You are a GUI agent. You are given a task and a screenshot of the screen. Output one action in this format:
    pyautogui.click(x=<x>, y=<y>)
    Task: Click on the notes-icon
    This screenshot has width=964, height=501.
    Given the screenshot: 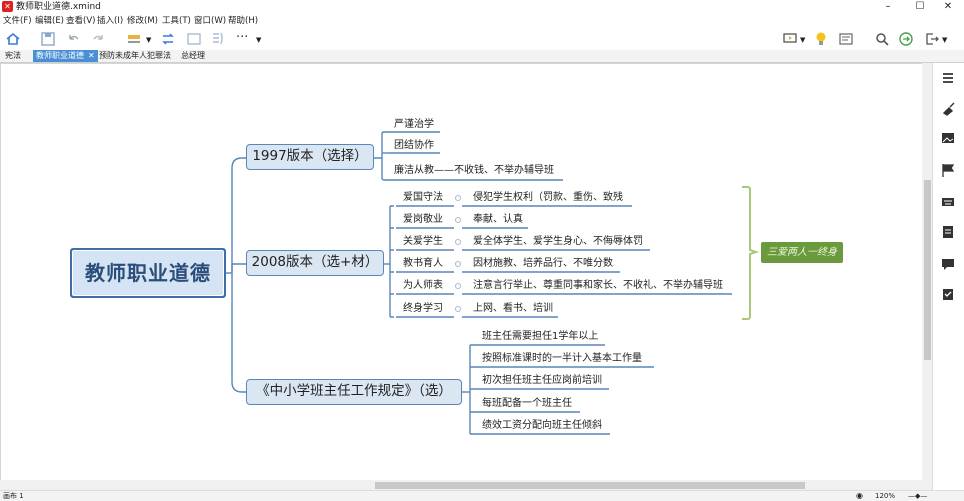 What is the action you would take?
    pyautogui.click(x=948, y=232)
    